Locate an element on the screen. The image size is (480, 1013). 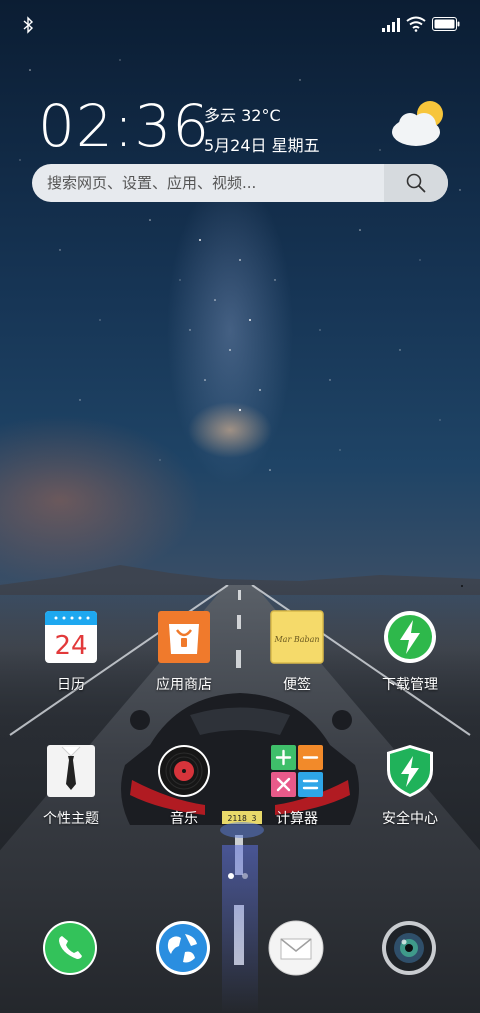
app-calendar: 24 日历 is located at coordinates (71, 660).